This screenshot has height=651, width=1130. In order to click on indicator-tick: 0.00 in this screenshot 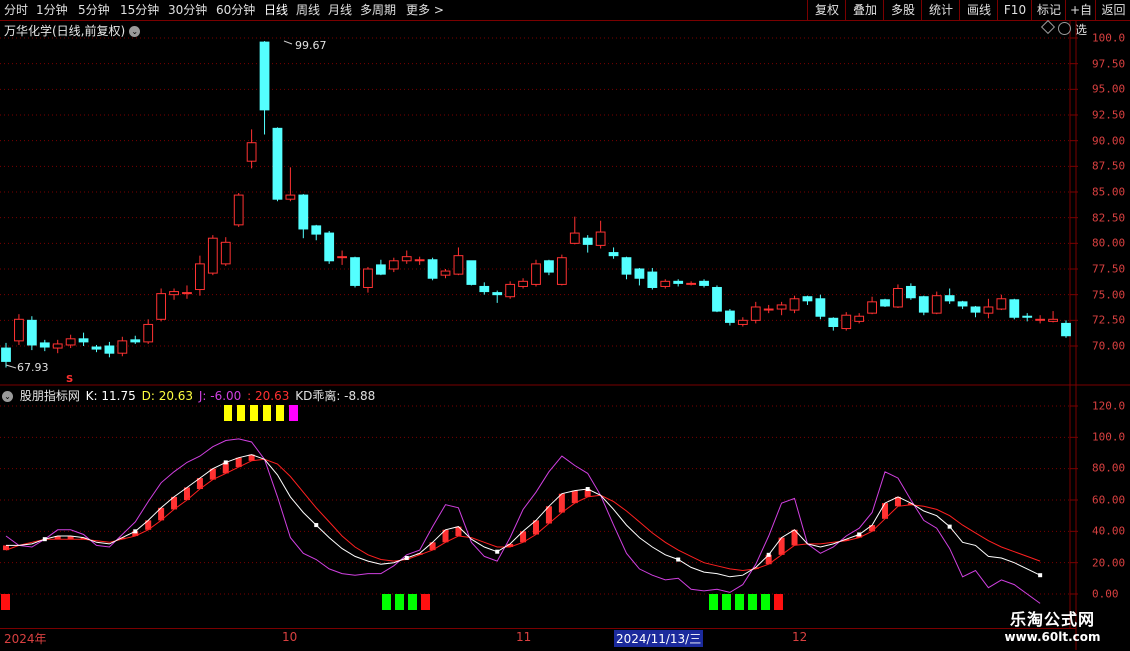, I will do `click(1105, 594)`.